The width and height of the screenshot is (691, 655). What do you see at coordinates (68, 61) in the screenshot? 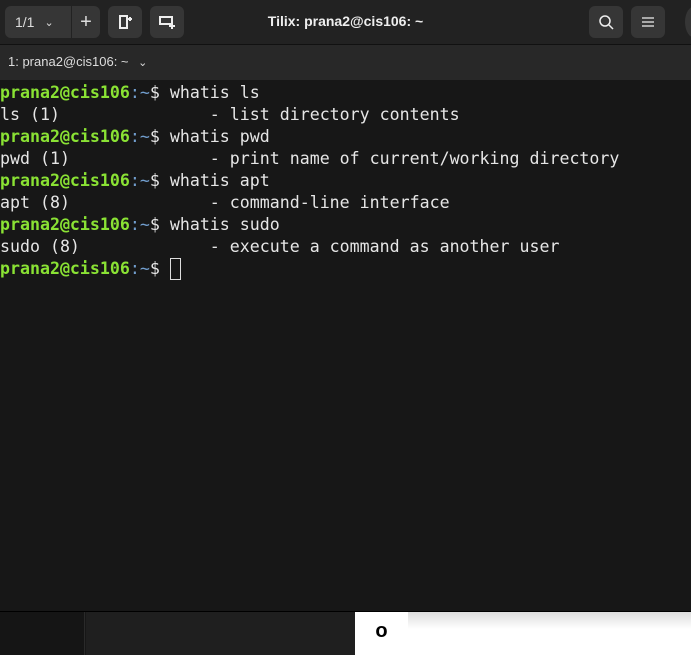
I see `tab-label: 1: prana2@cis106: ~` at bounding box center [68, 61].